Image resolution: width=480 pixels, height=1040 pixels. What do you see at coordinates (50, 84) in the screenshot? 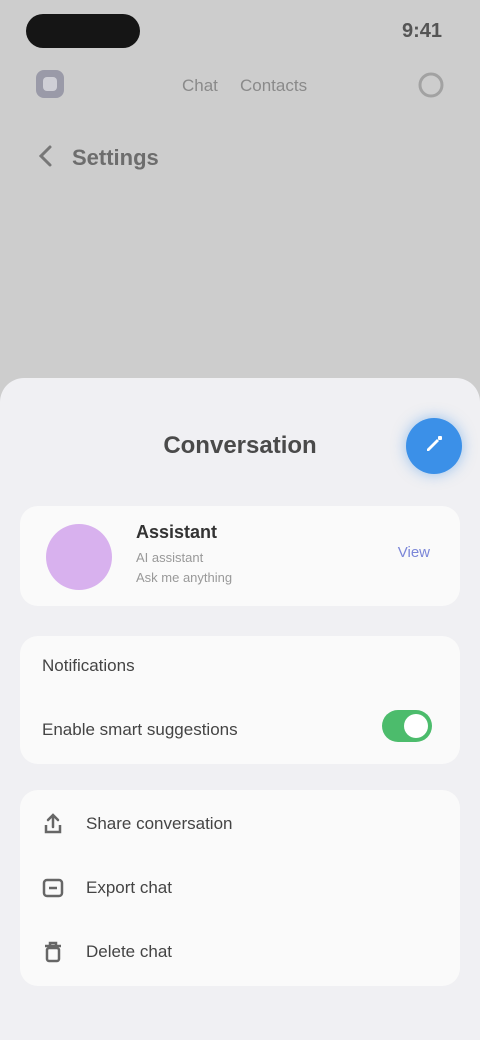
I see `app-logo-icon` at bounding box center [50, 84].